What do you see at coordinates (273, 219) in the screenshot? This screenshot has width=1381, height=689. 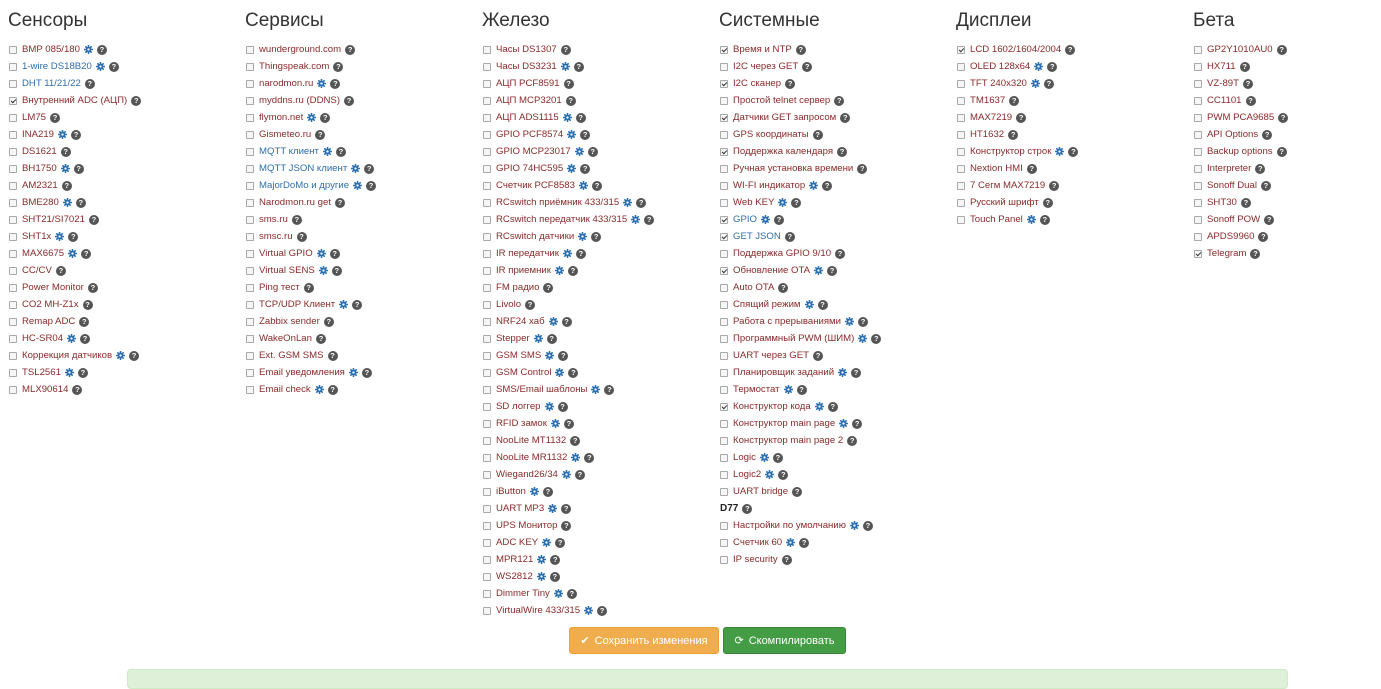 I see `module-label: sms.ru` at bounding box center [273, 219].